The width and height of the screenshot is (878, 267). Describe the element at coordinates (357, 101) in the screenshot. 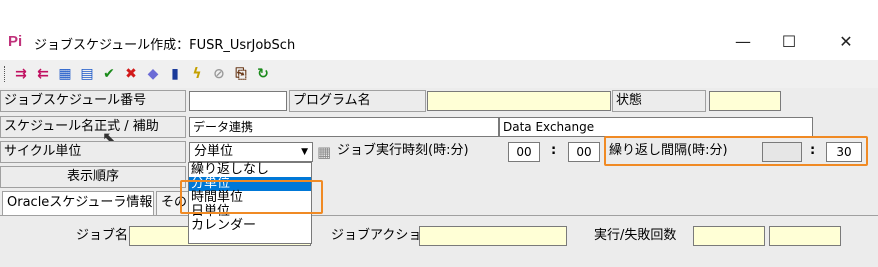

I see `program-name-label: プログラム名` at that location.